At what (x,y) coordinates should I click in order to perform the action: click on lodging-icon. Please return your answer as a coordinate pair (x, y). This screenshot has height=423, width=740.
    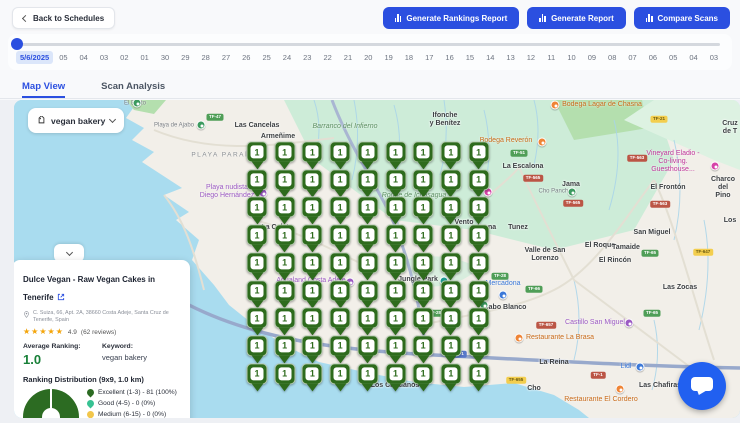
    Looking at the image, I should click on (715, 166).